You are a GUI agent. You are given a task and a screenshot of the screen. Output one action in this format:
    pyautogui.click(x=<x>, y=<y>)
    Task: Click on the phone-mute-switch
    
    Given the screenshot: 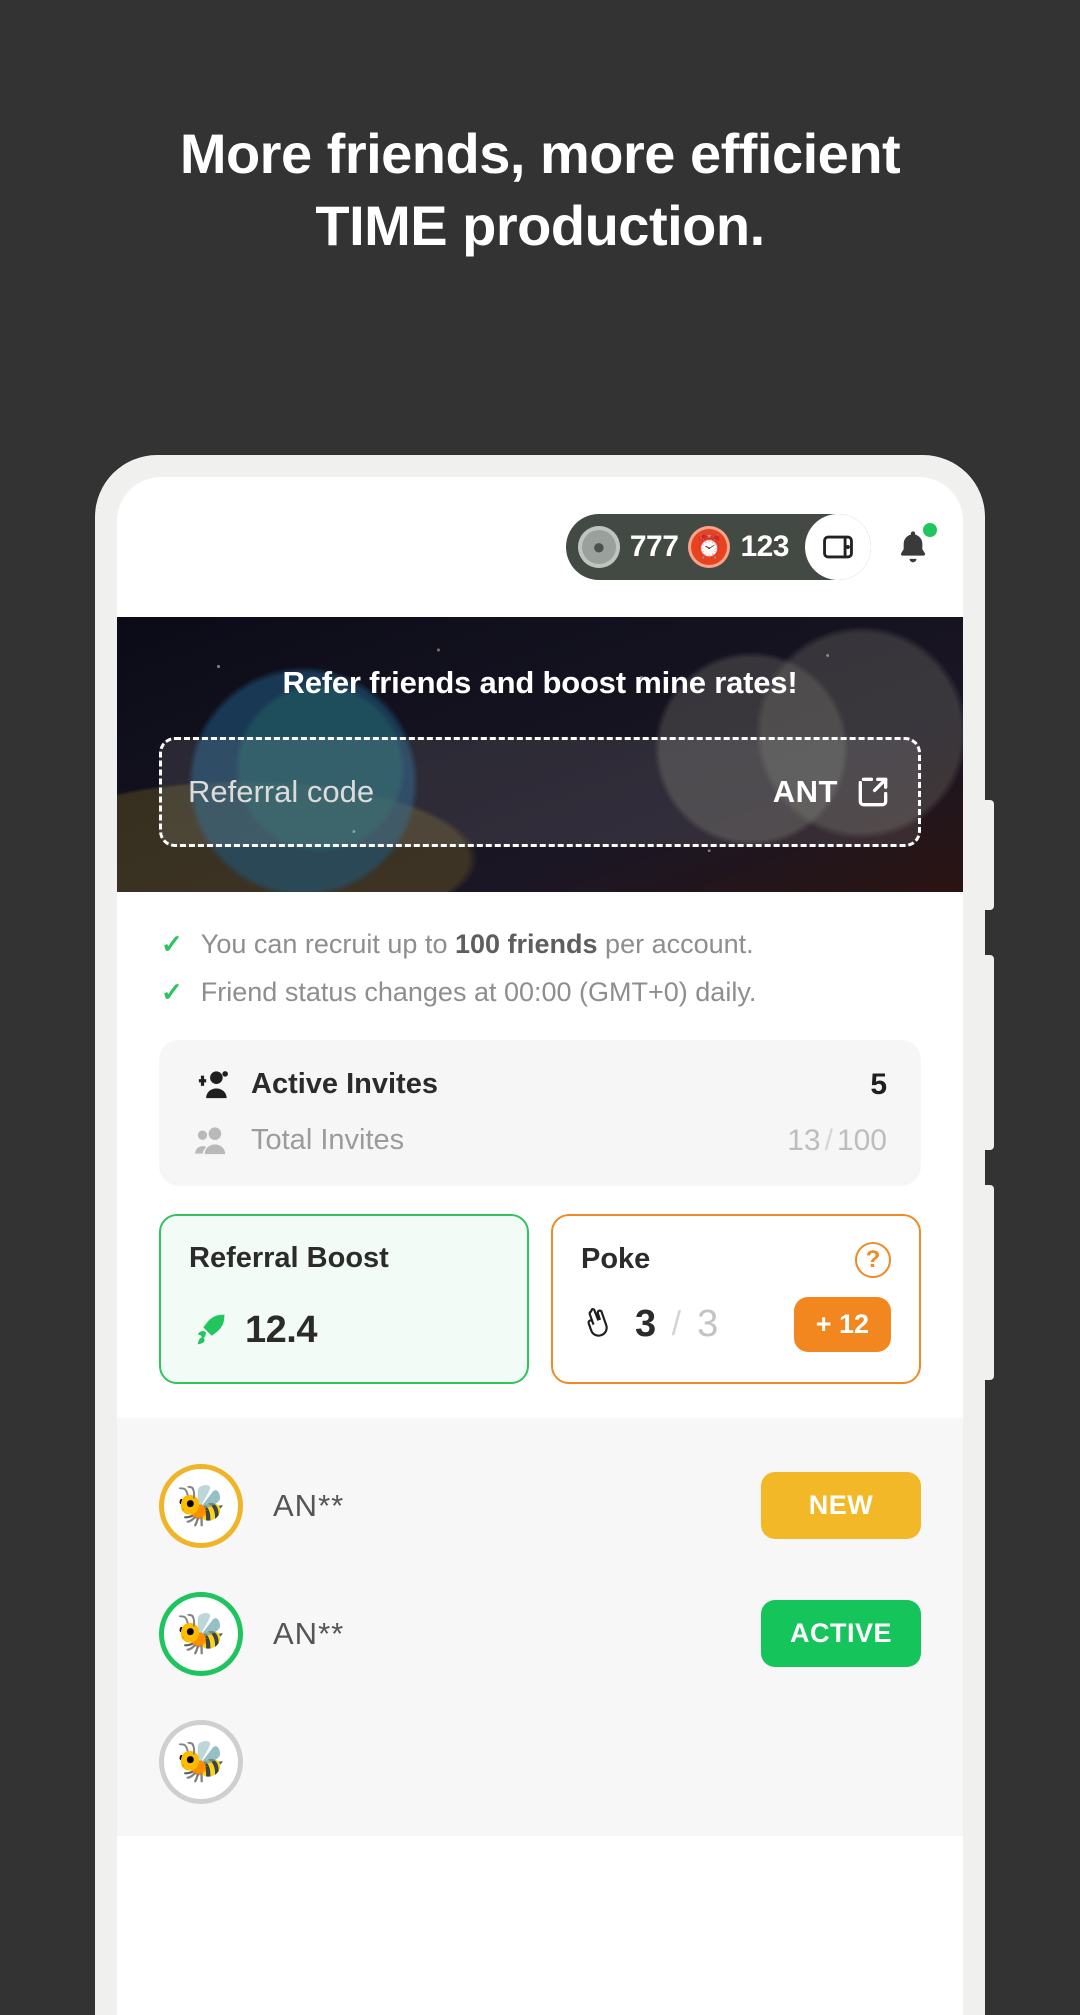 What is the action you would take?
    pyautogui.click(x=989, y=855)
    